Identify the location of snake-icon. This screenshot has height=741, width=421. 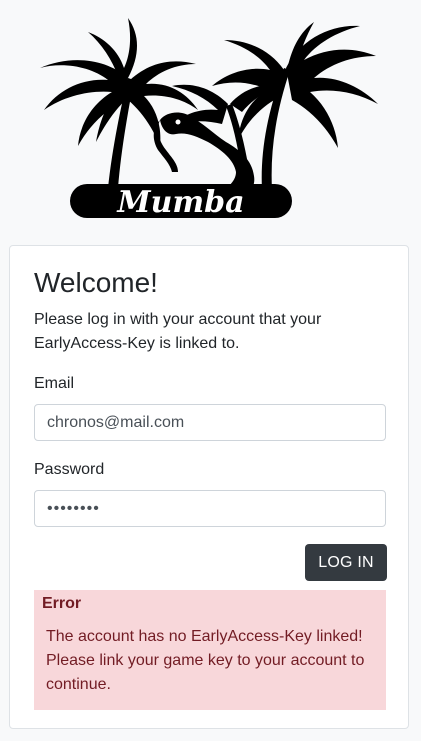
(204, 154).